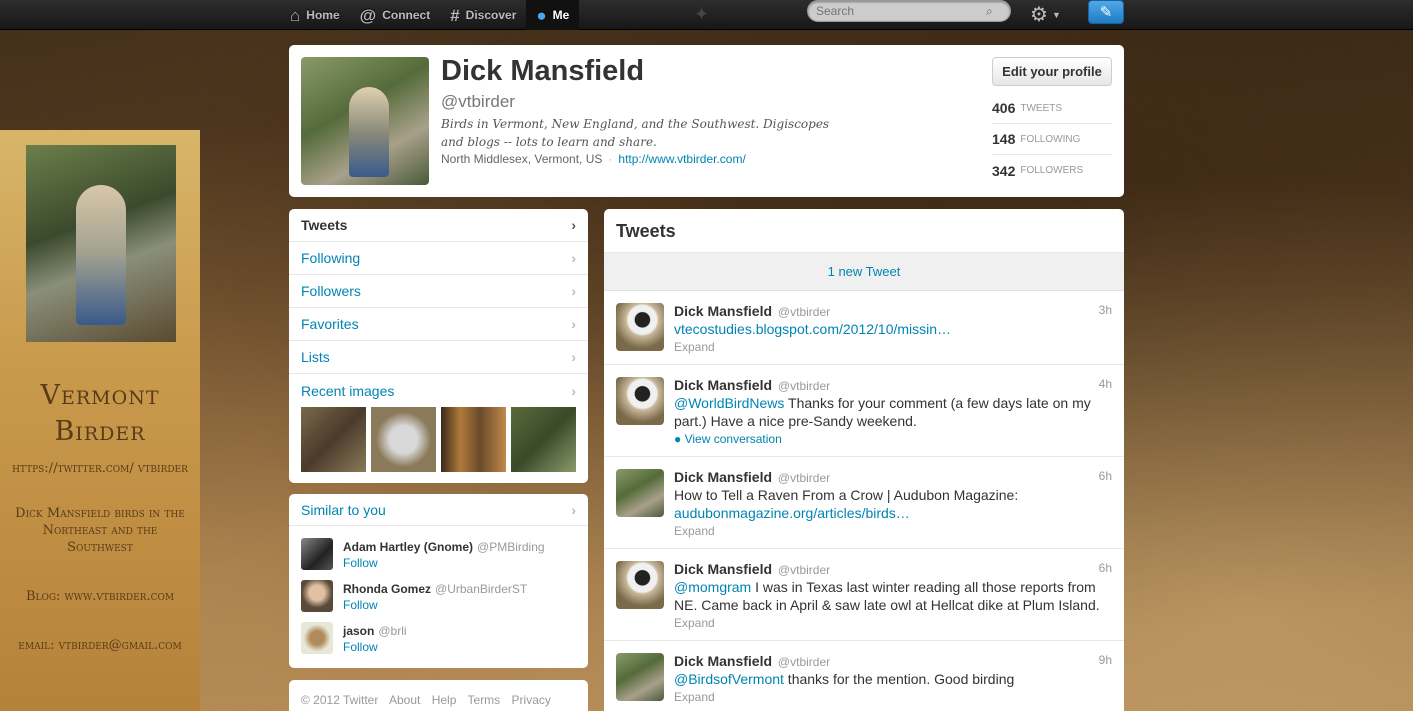 Image resolution: width=1413 pixels, height=711 pixels. What do you see at coordinates (340, 700) in the screenshot?
I see `footer-copyright: © 2012 Twitter` at bounding box center [340, 700].